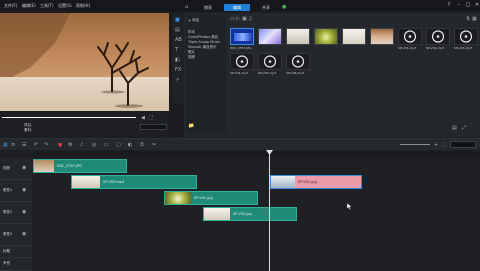 Image resolution: width=480 pixels, height=271 pixels. Describe the element at coordinates (81, 145) in the screenshot. I see `auto-music-icon: ♪` at that location.